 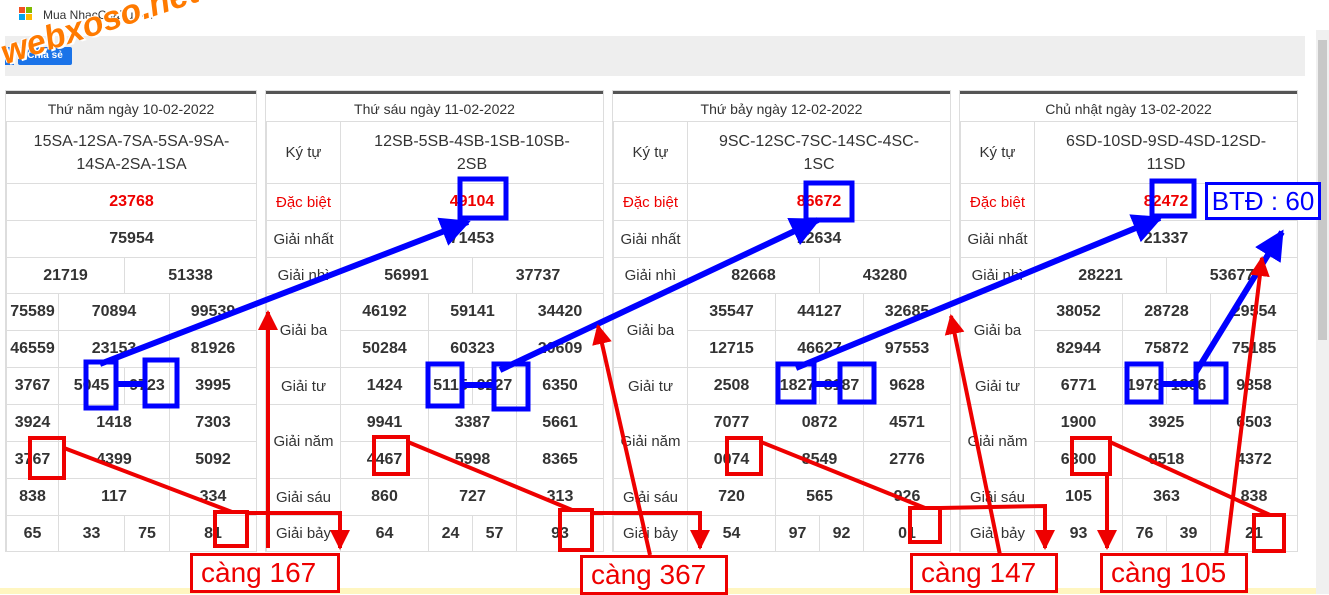 I want to click on cang-label-2: càng 147, so click(x=984, y=573).